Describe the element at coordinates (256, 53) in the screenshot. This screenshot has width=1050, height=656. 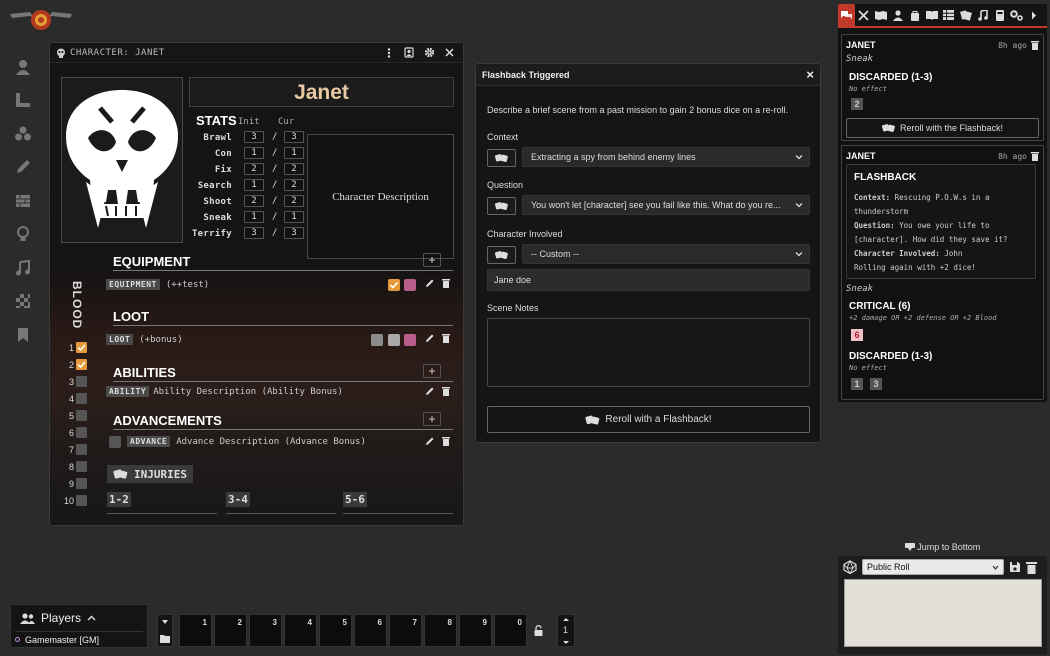
I see `sheet-header: CHARACTER: JANET` at that location.